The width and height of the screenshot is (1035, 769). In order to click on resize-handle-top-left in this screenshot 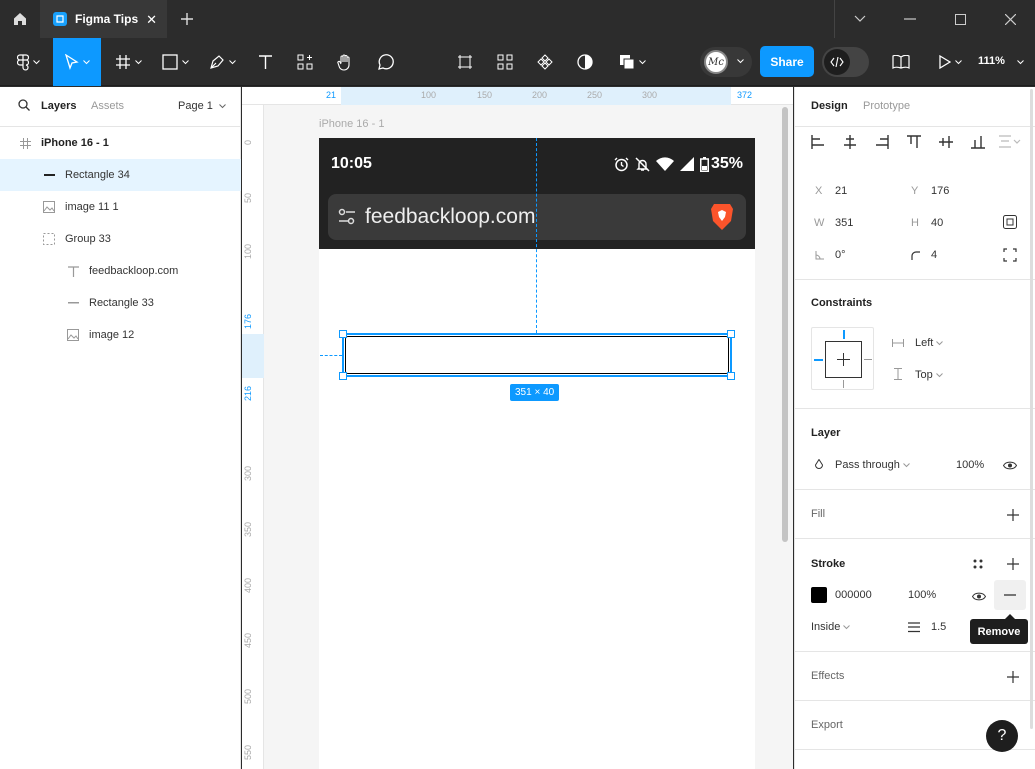, I will do `click(343, 334)`.